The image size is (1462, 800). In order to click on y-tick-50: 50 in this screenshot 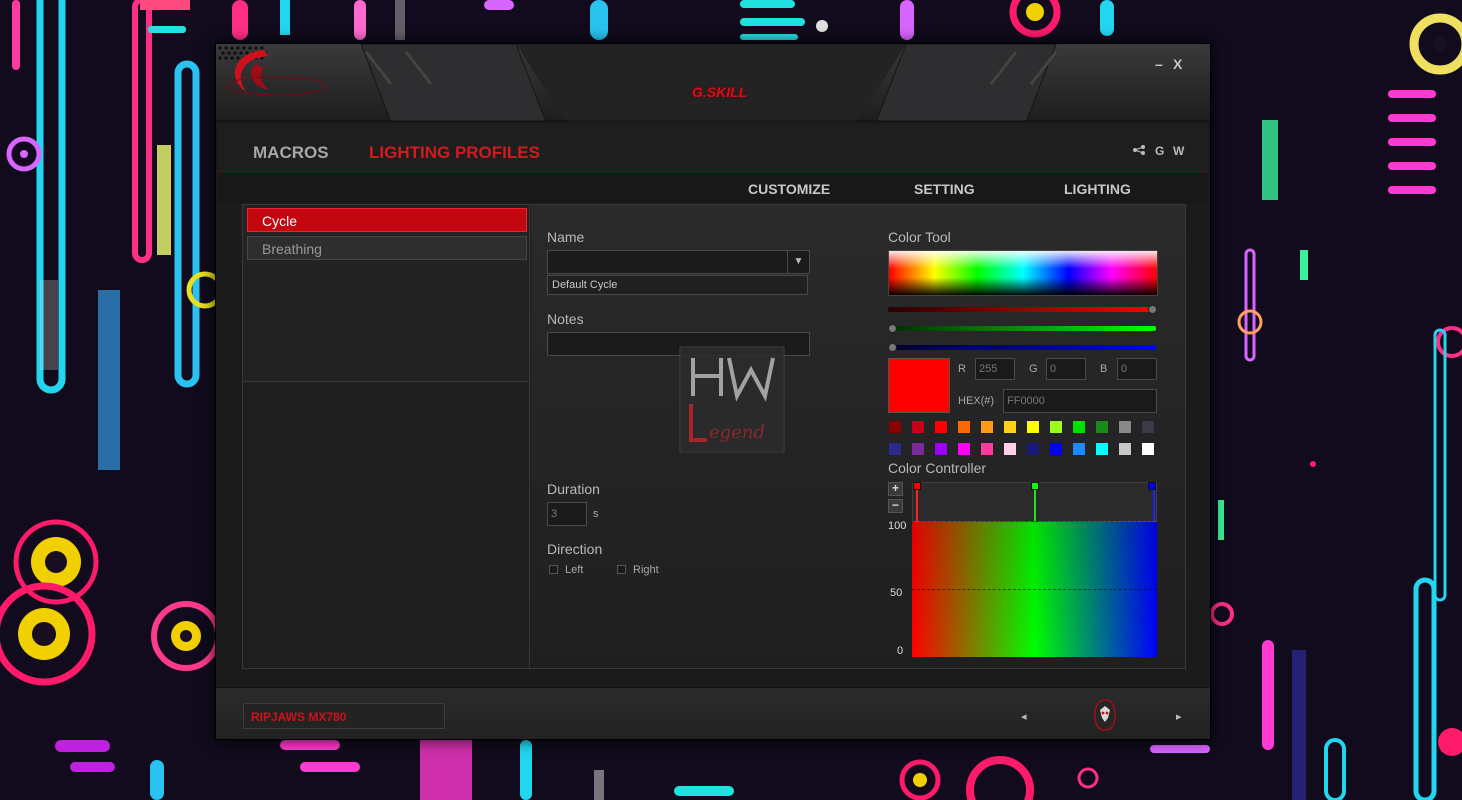, I will do `click(896, 593)`.